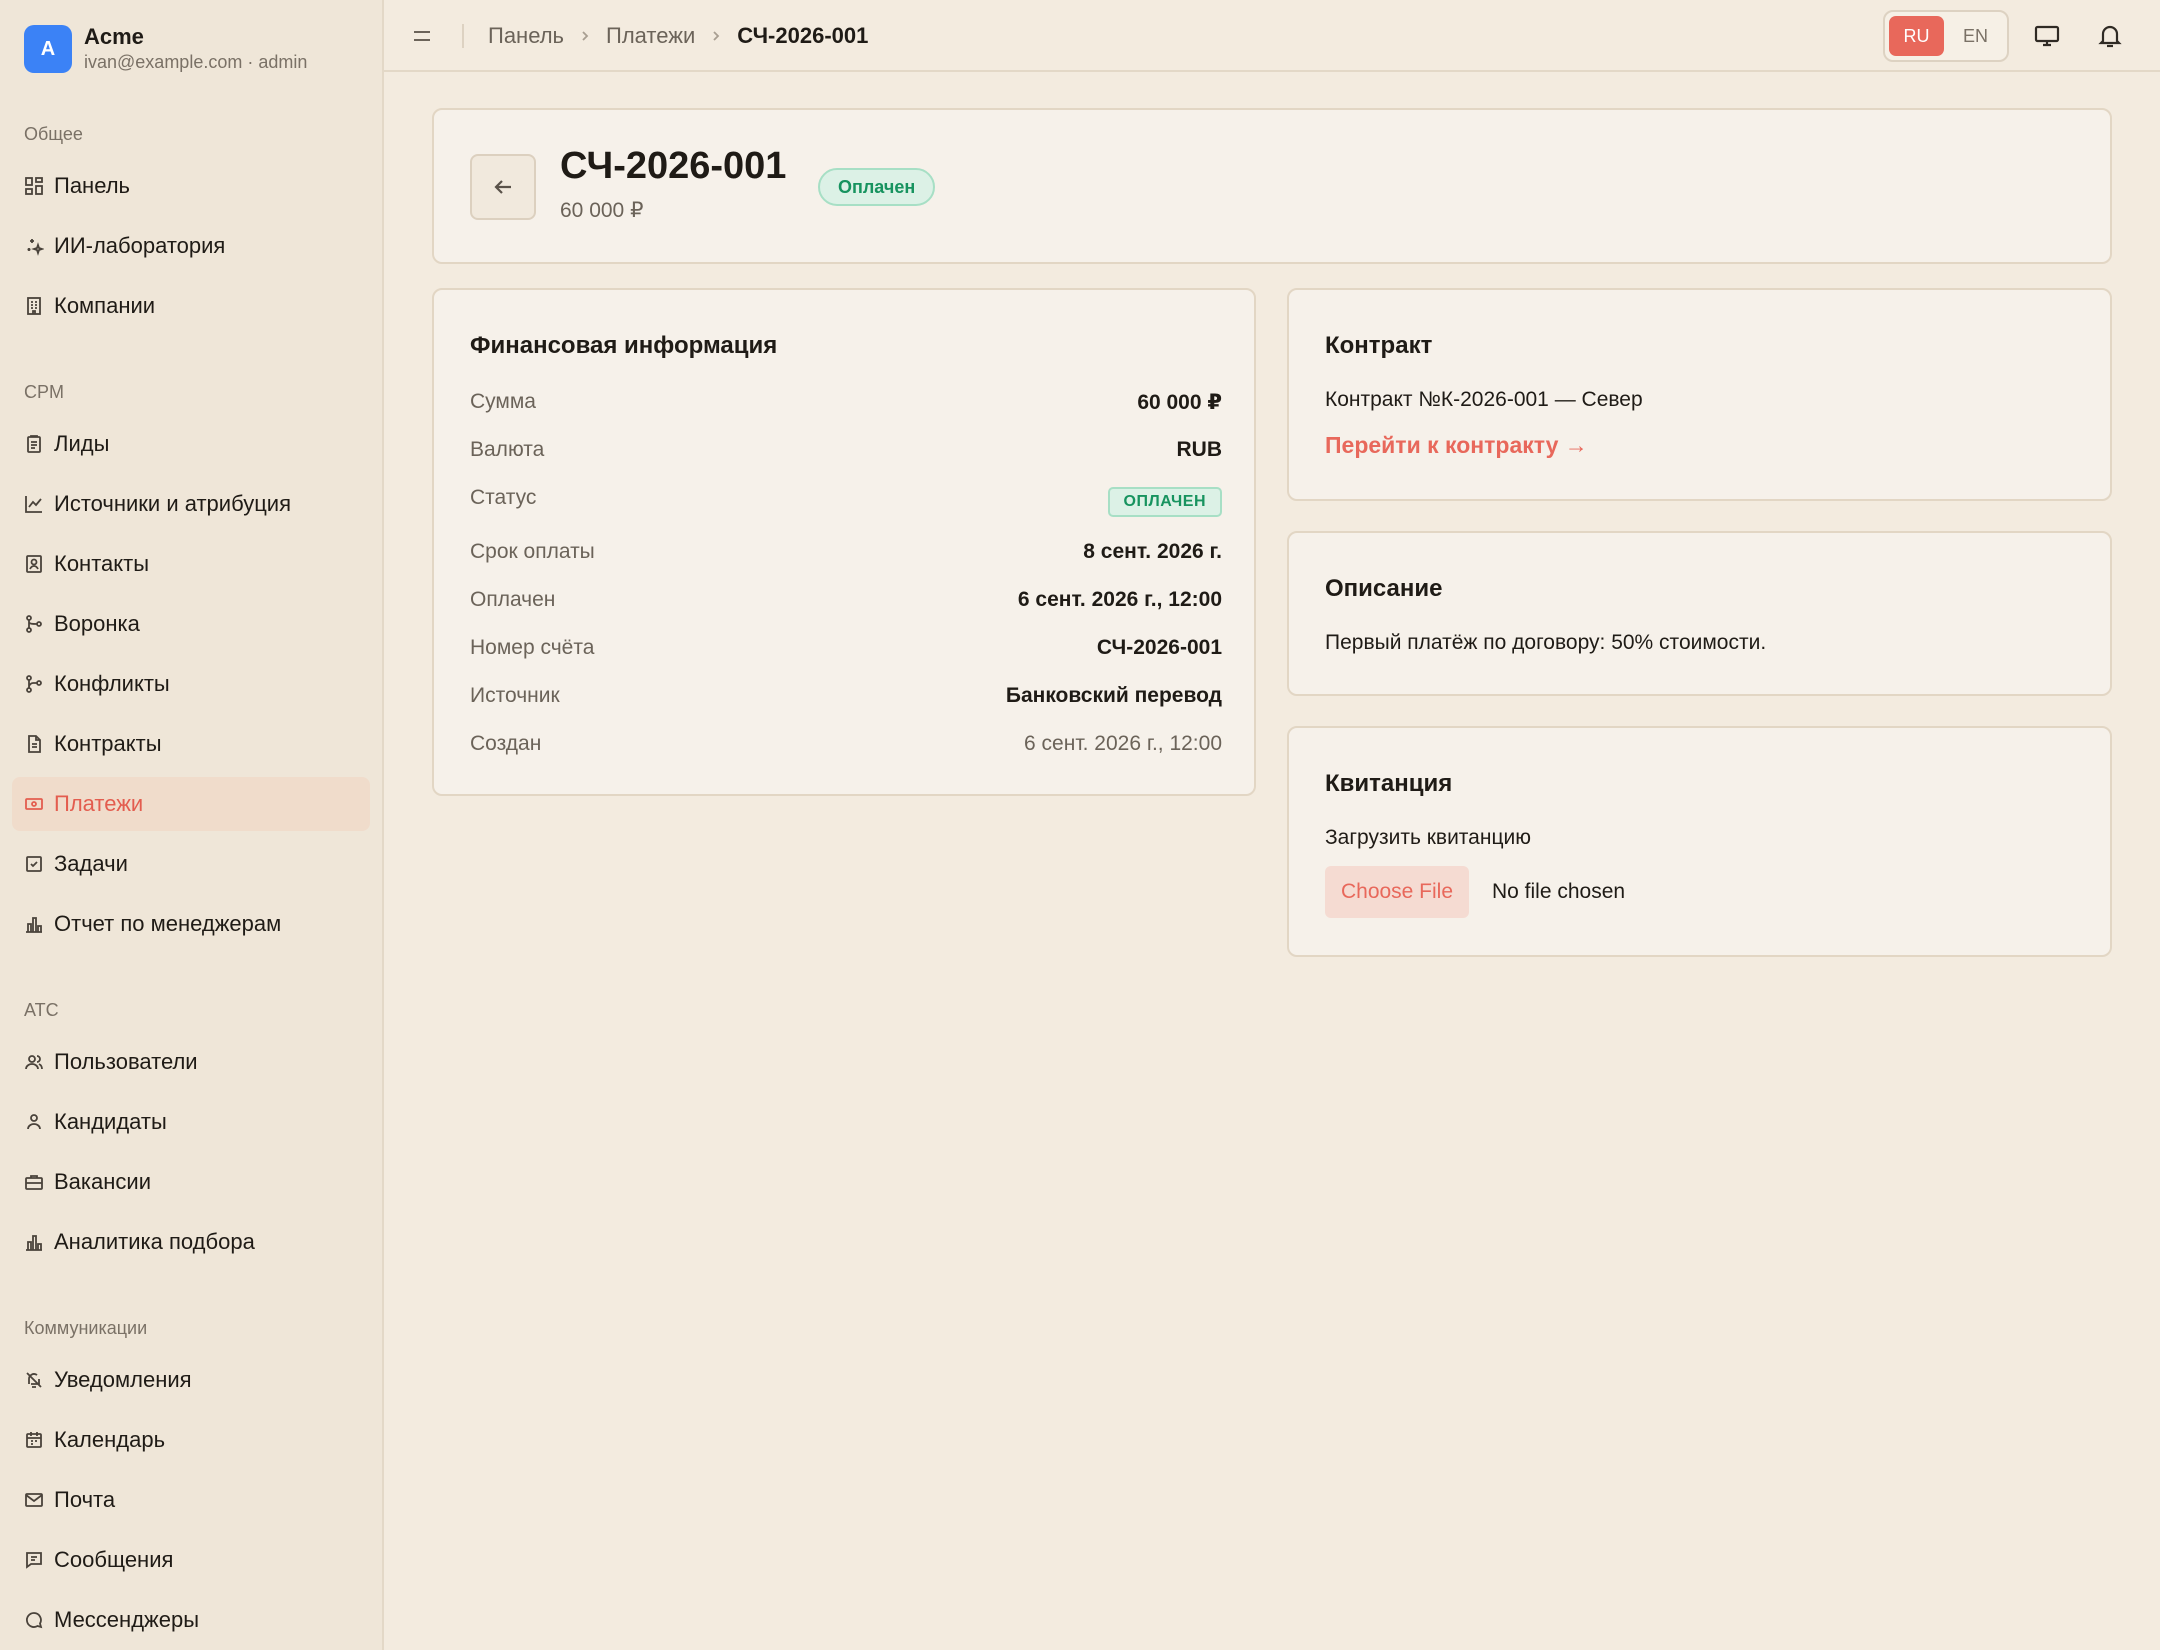  What do you see at coordinates (191, 564) in the screenshot?
I see `sidebar-item-contacts: Контакты` at bounding box center [191, 564].